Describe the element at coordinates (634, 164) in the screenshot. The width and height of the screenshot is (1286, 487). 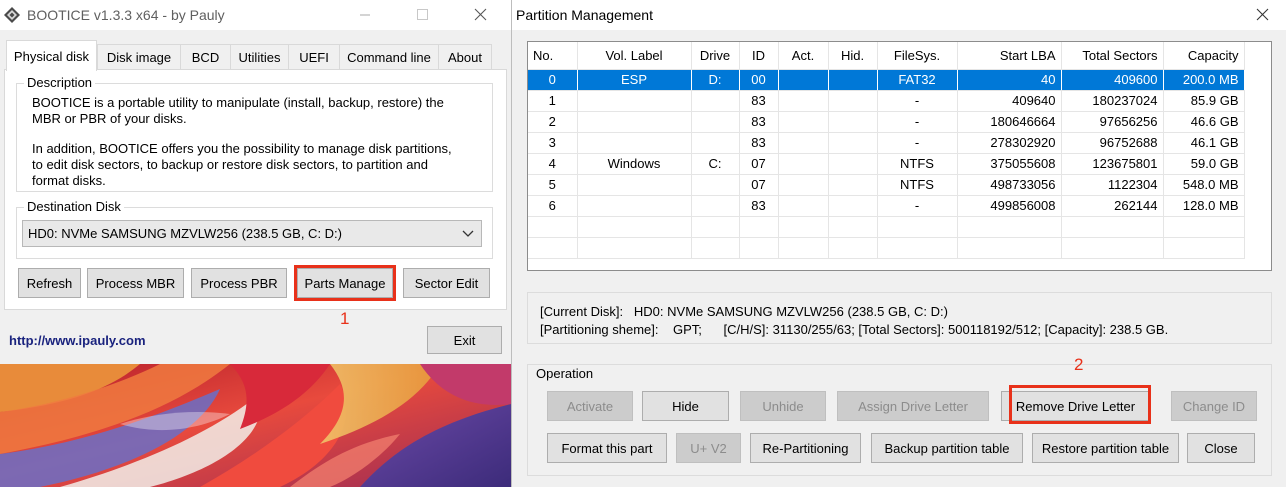
I see `cell-vol-label: Windows` at that location.